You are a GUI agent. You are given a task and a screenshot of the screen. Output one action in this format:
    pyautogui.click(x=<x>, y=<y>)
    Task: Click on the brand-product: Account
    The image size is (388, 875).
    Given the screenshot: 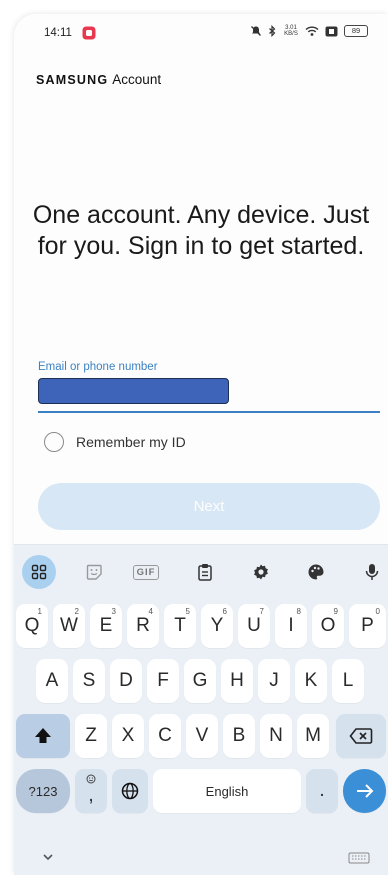 What is the action you would take?
    pyautogui.click(x=137, y=79)
    